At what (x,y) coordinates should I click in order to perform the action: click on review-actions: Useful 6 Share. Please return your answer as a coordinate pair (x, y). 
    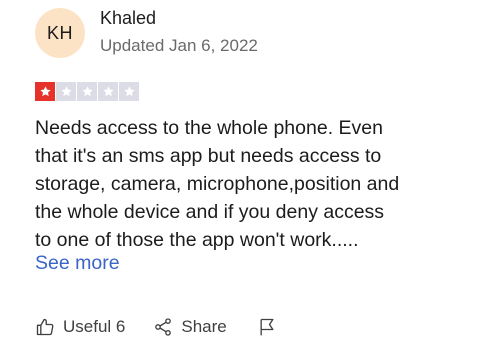
    Looking at the image, I should click on (156, 327).